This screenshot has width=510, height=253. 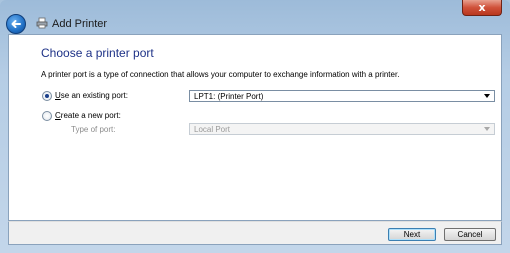 What do you see at coordinates (91, 95) in the screenshot?
I see `existing-port-label: Use an existing port:` at bounding box center [91, 95].